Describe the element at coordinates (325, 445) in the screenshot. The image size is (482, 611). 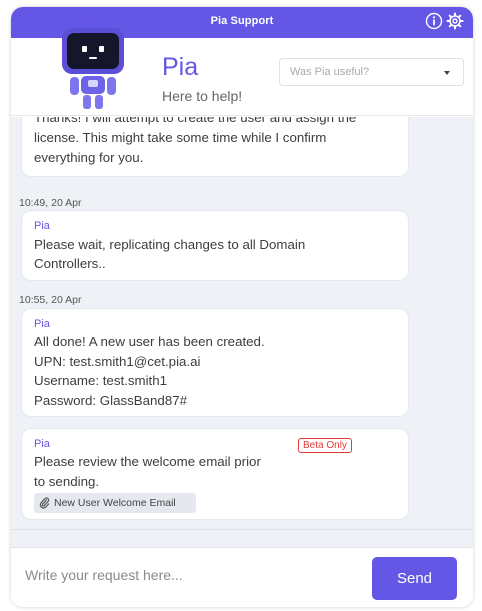
I see `beta-badge: Beta Only` at that location.